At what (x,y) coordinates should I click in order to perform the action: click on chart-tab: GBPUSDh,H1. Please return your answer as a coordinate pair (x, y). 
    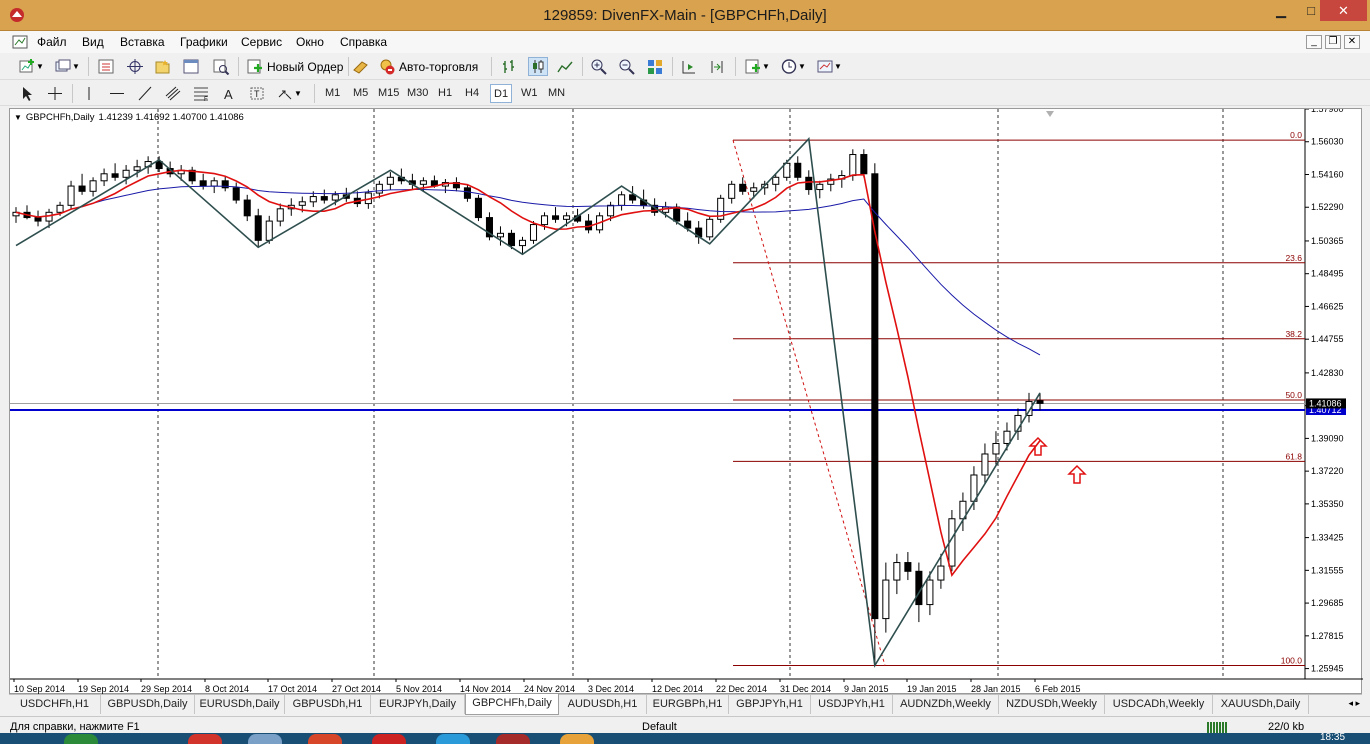
    Looking at the image, I should click on (328, 704).